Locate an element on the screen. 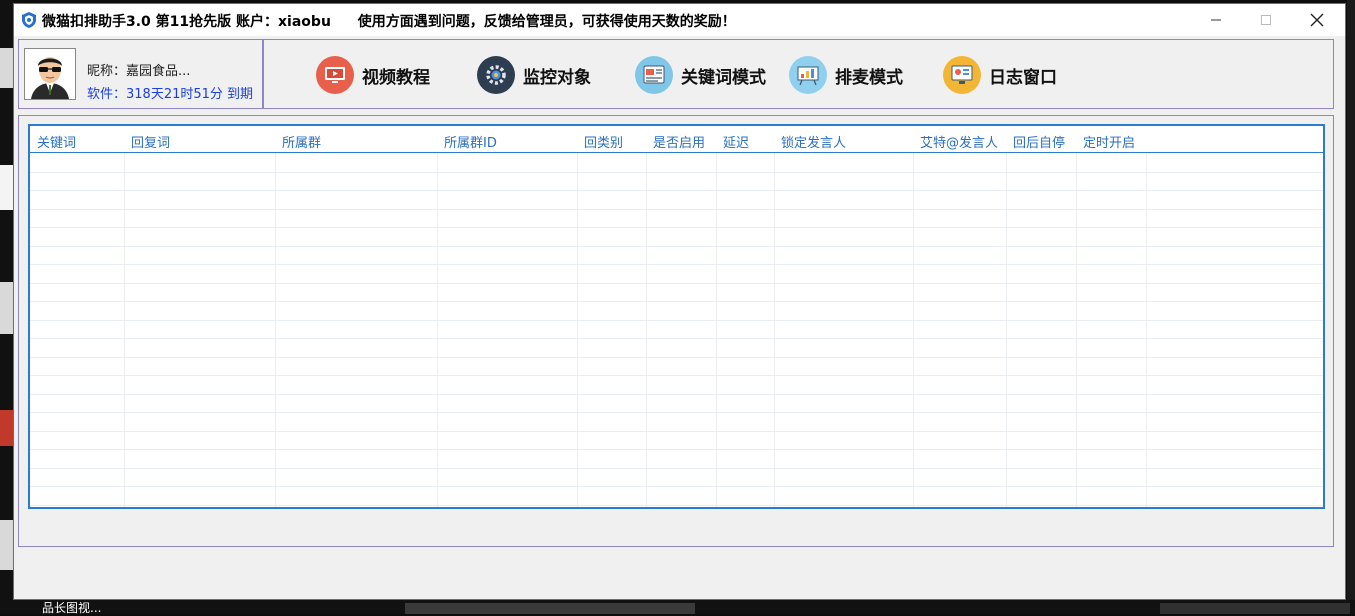 The image size is (1355, 616). log-window-label: 日志窗口 is located at coordinates (1023, 77).